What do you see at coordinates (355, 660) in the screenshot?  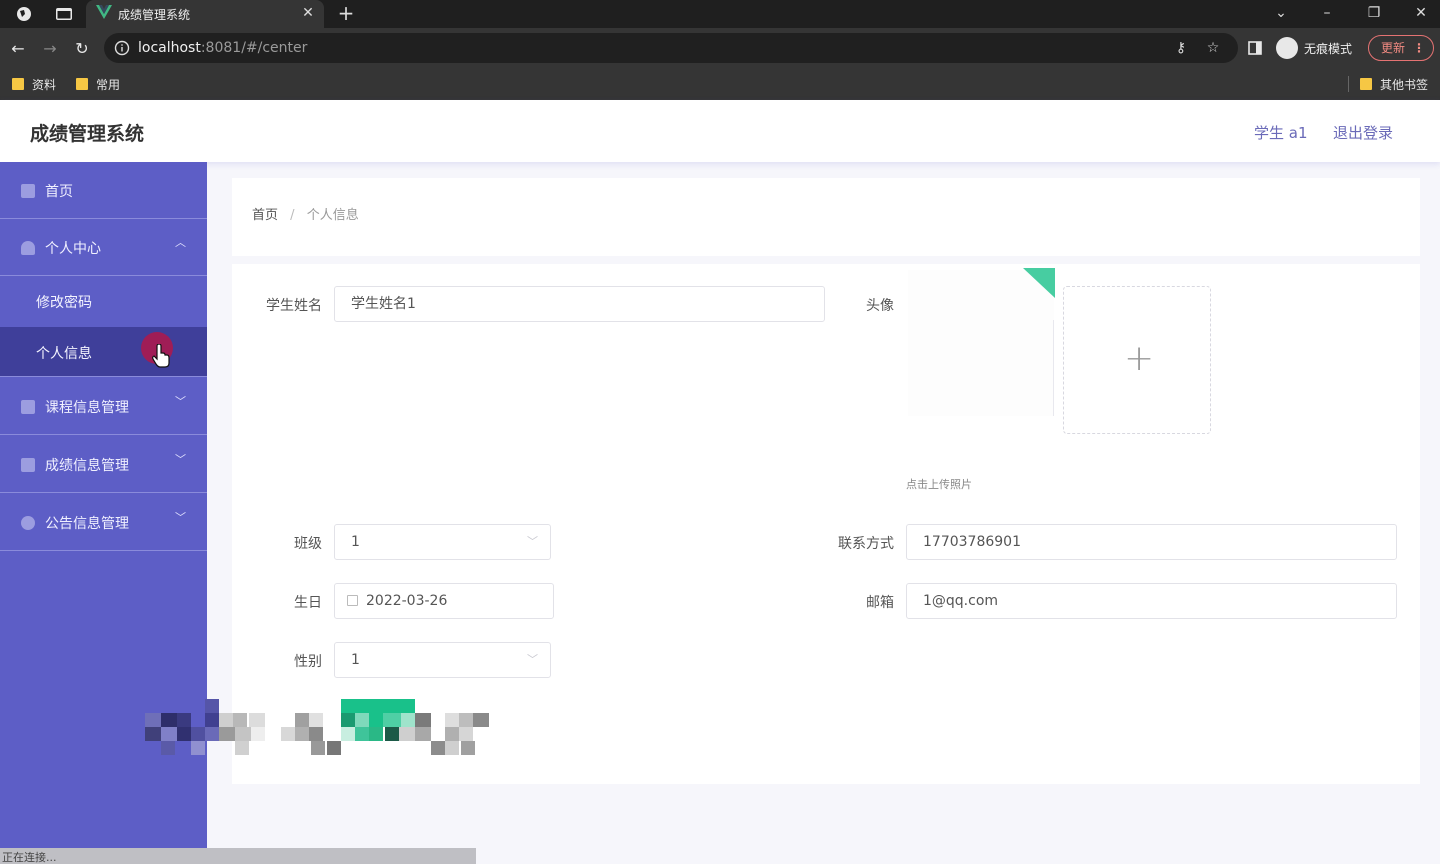 I see `gender-value: 1` at bounding box center [355, 660].